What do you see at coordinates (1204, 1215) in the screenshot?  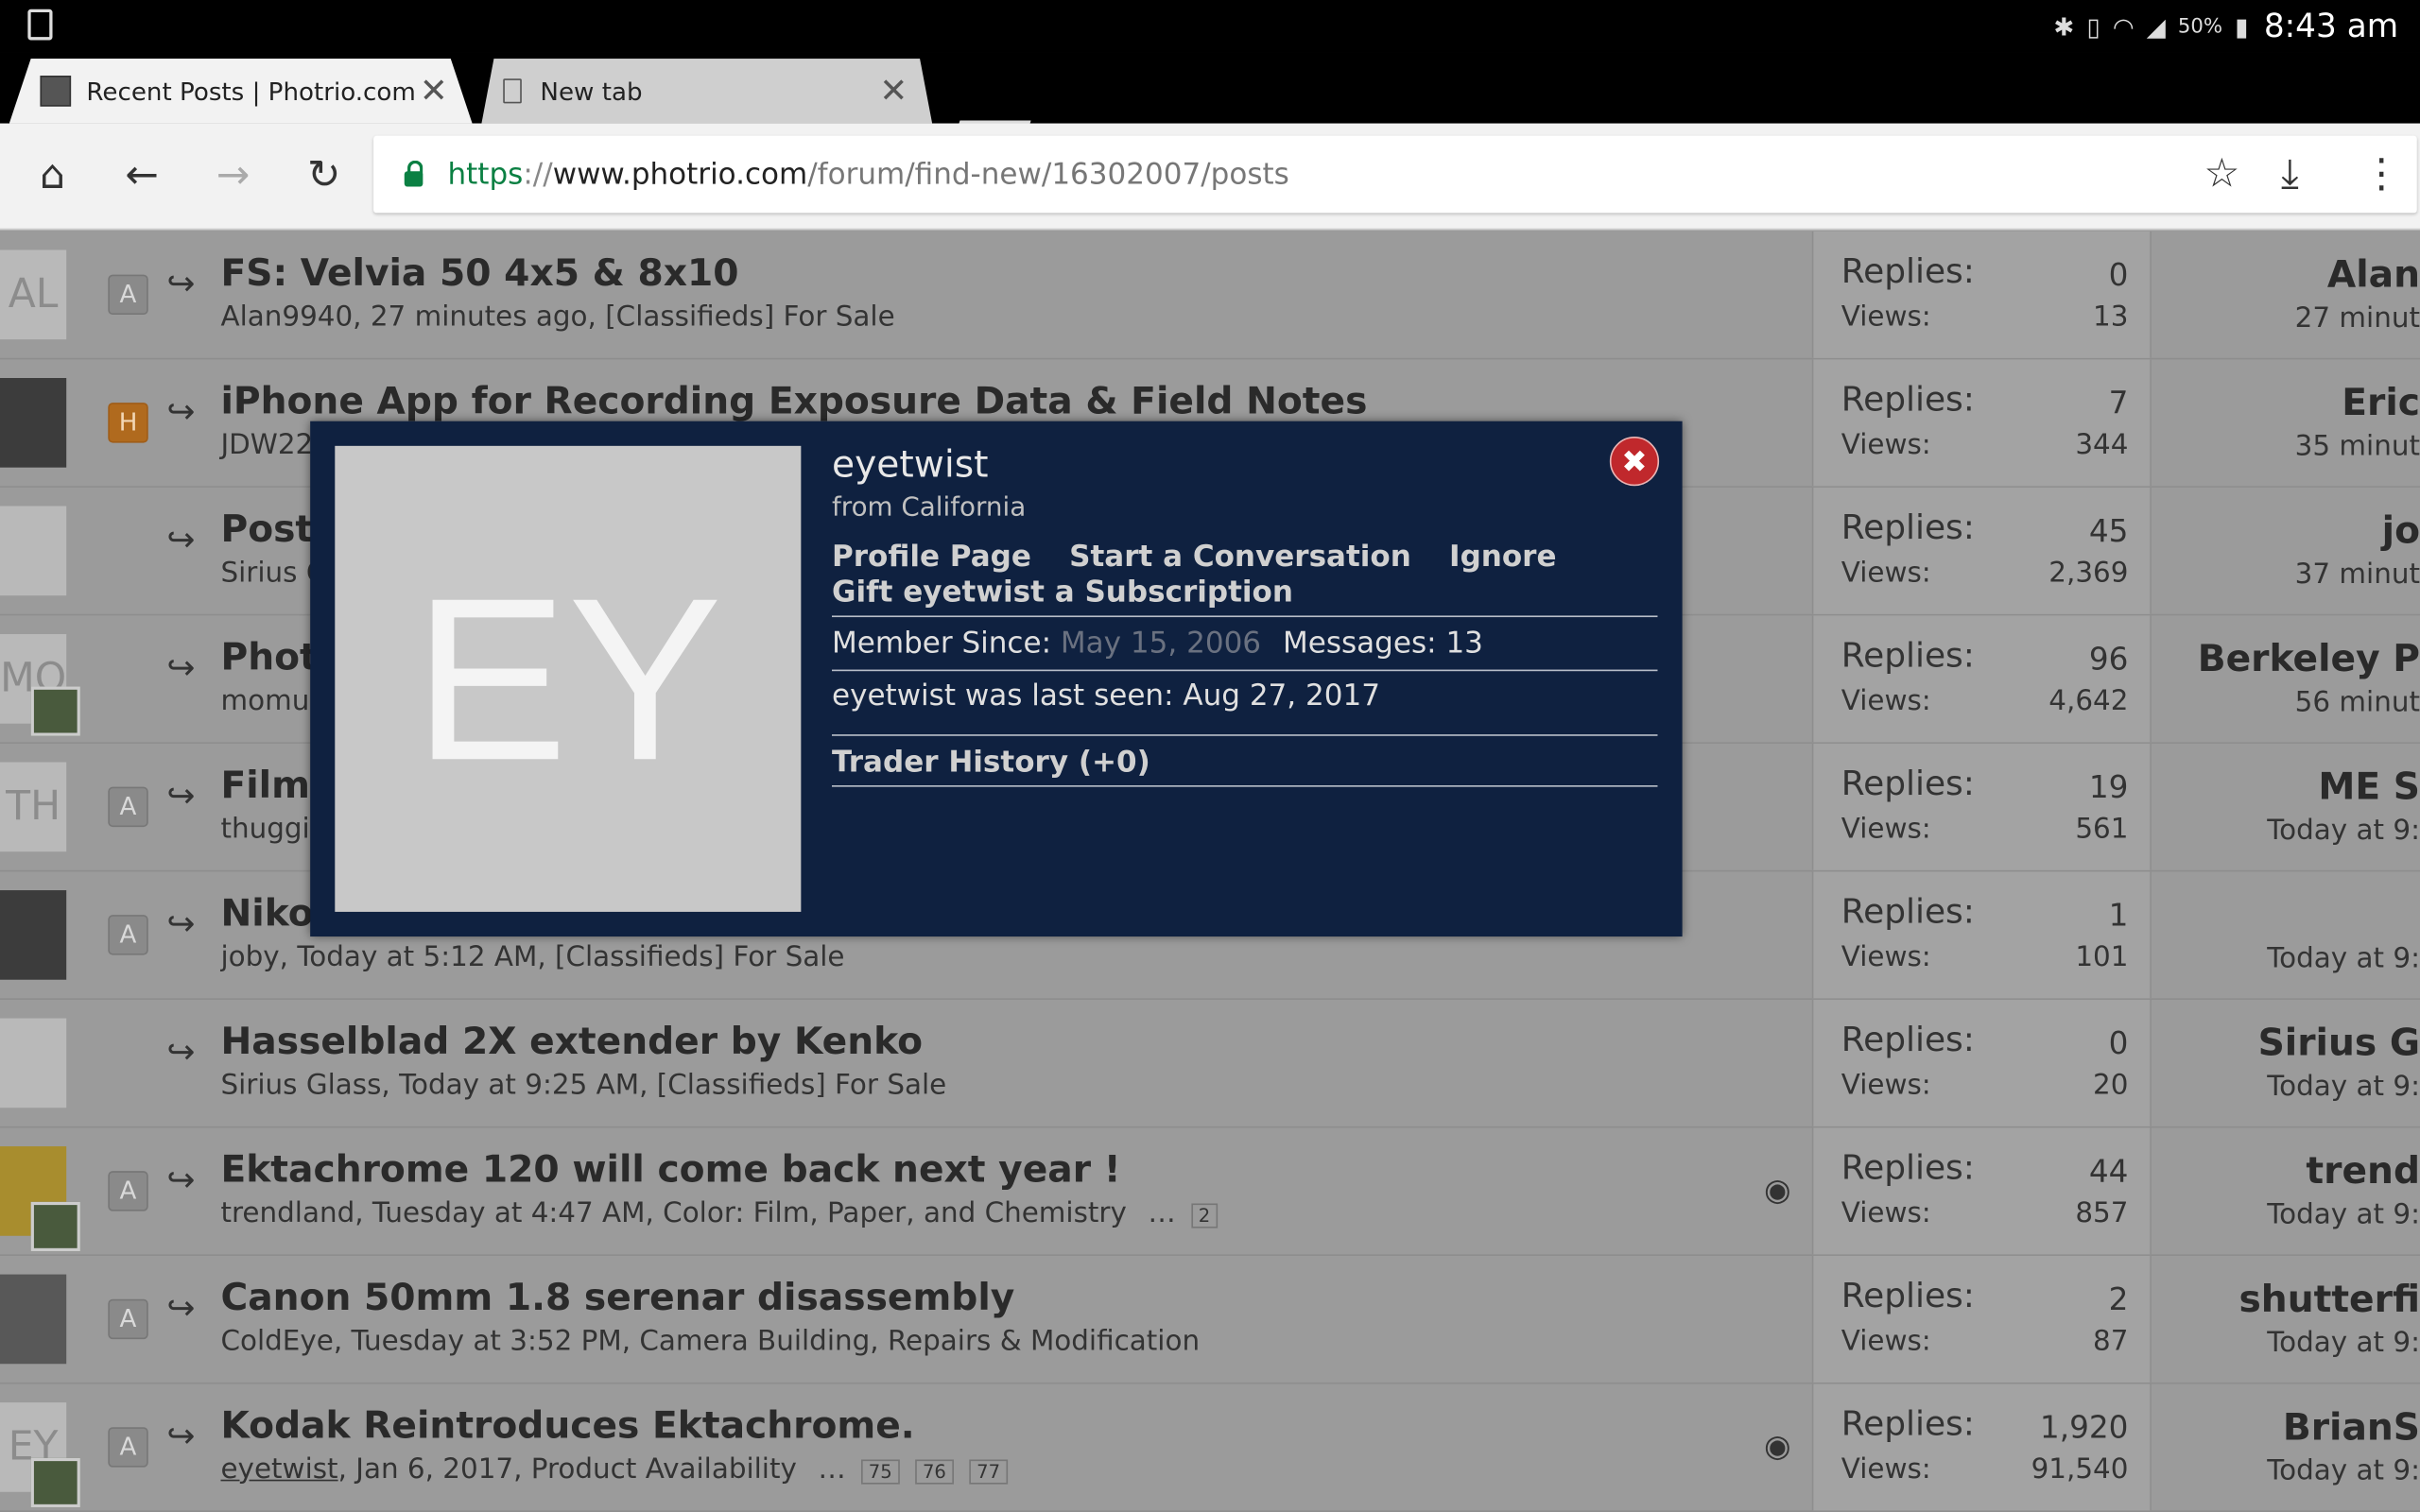 I see `page-link: 2` at bounding box center [1204, 1215].